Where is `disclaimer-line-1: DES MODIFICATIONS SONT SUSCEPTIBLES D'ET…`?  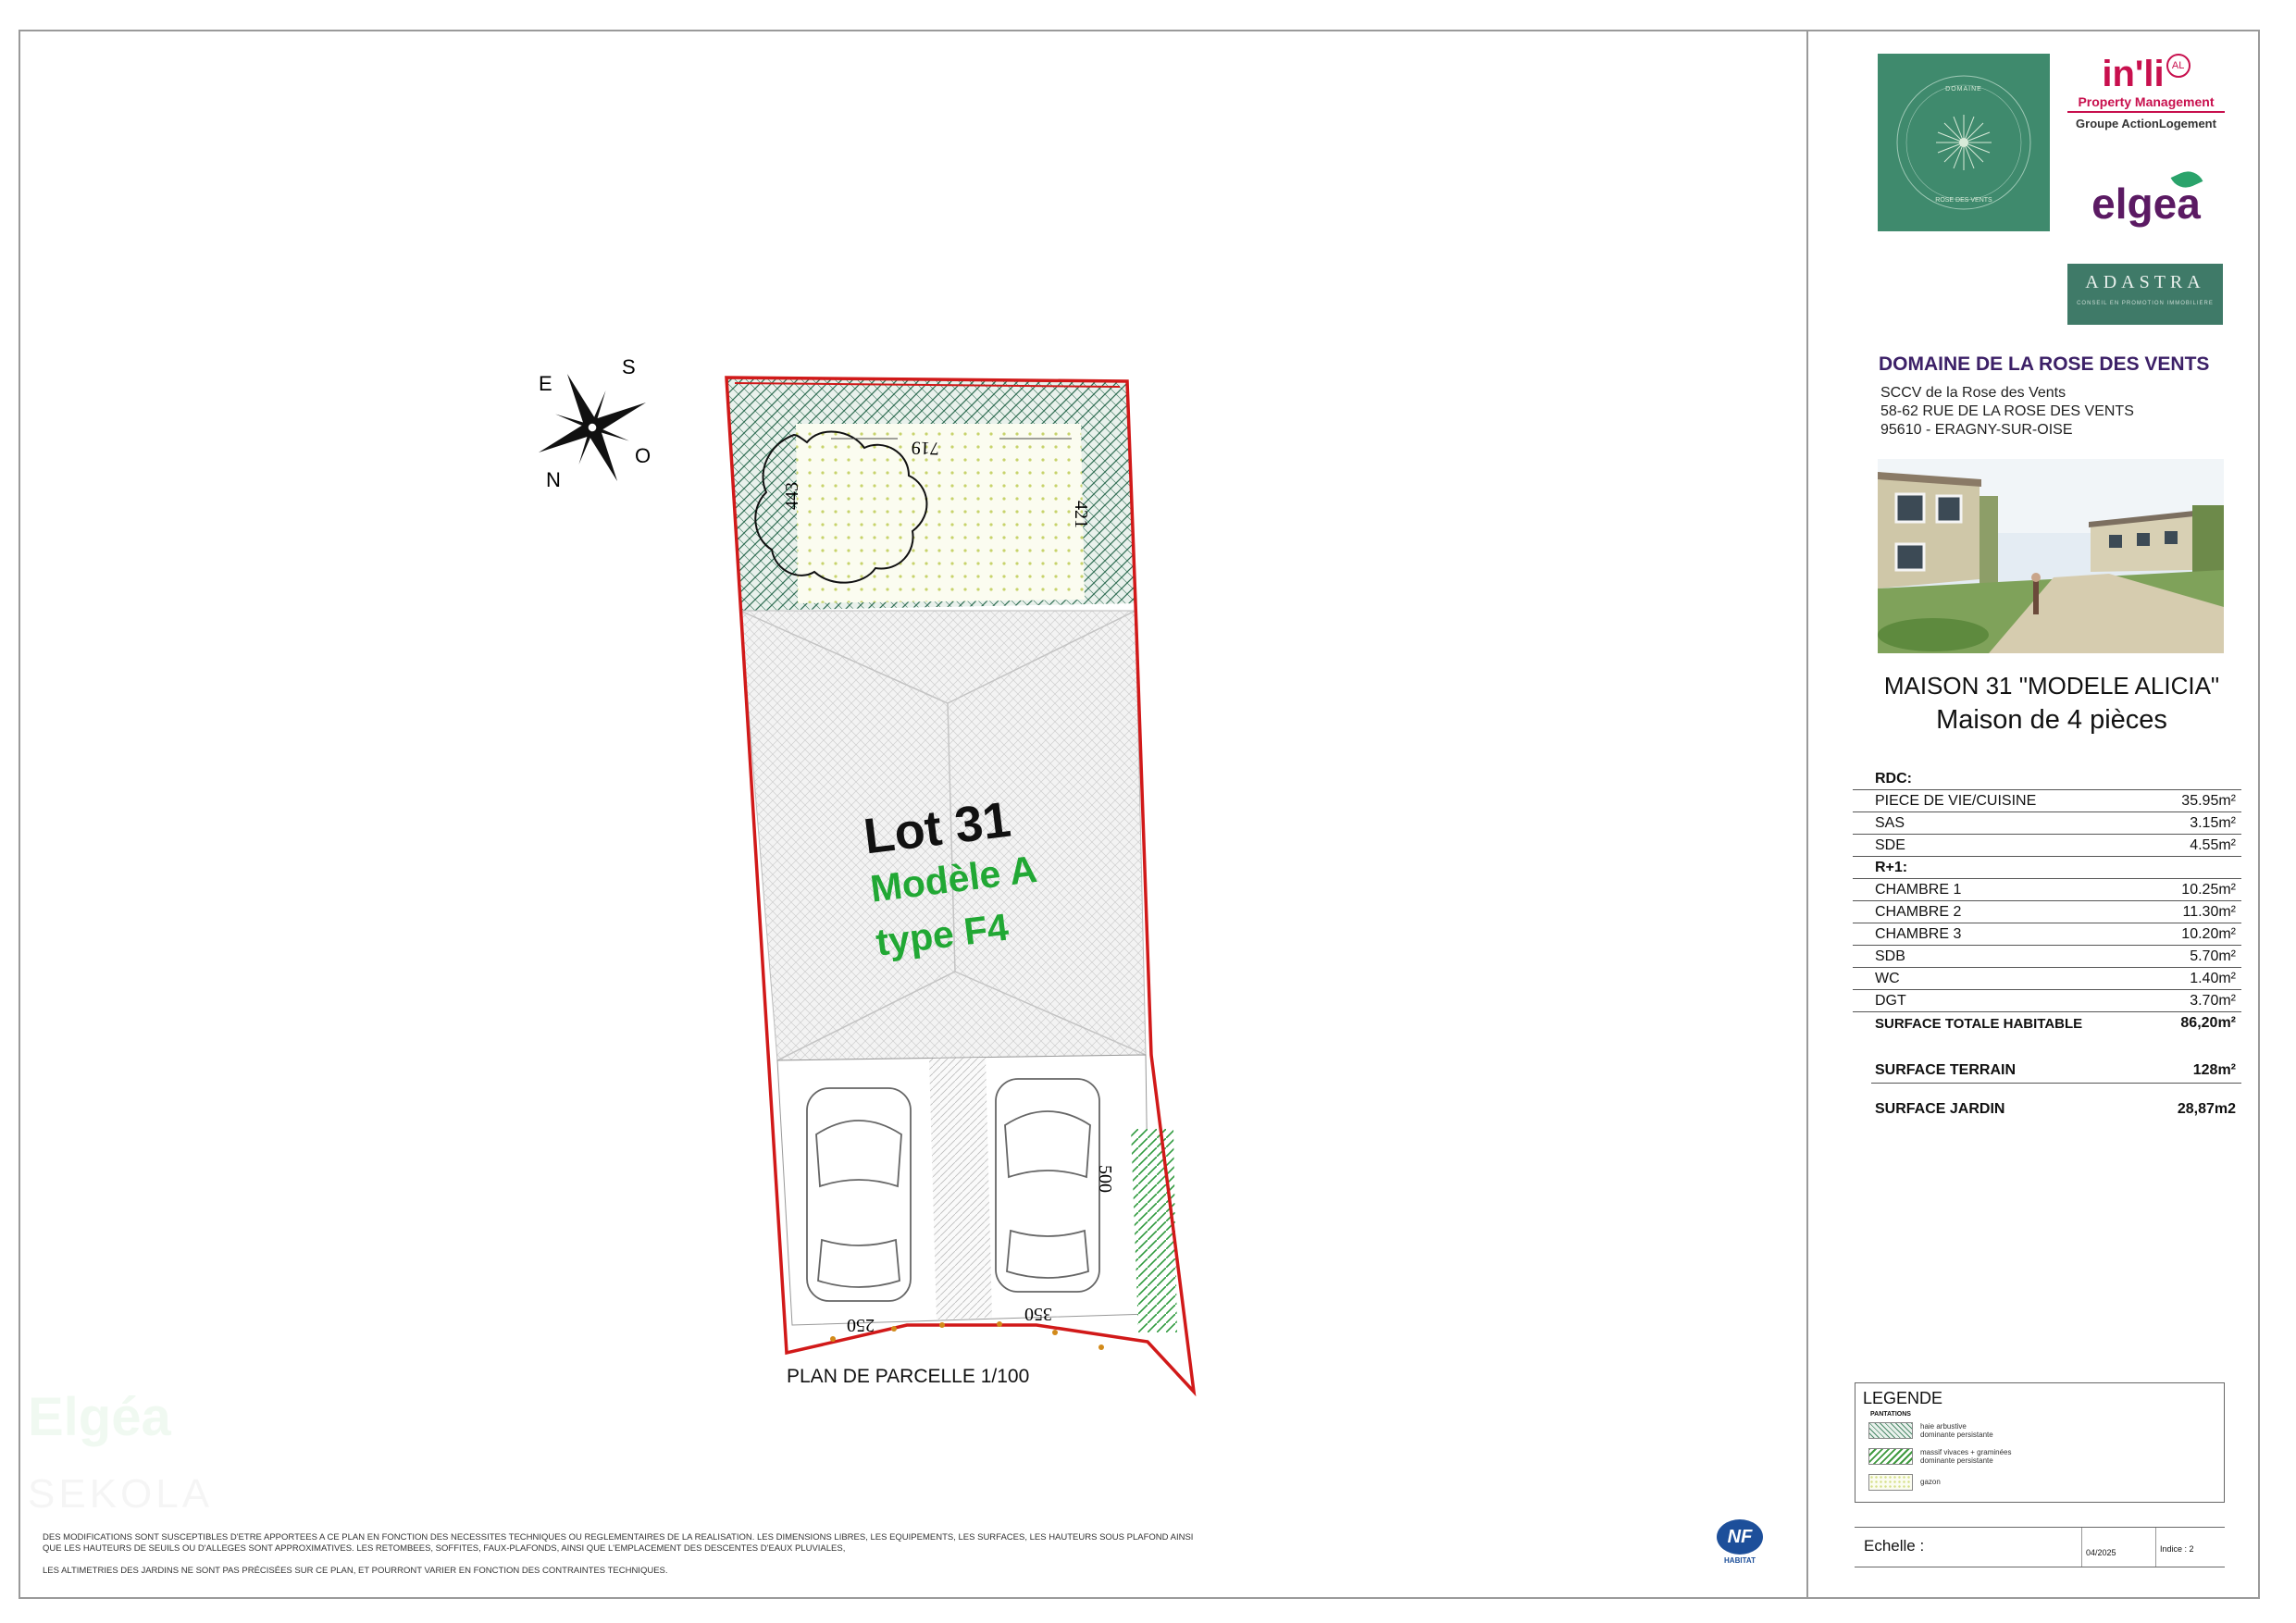
disclaimer-line-1: DES MODIFICATIONS SONT SUSCEPTIBLES D'ET… is located at coordinates (619, 1537).